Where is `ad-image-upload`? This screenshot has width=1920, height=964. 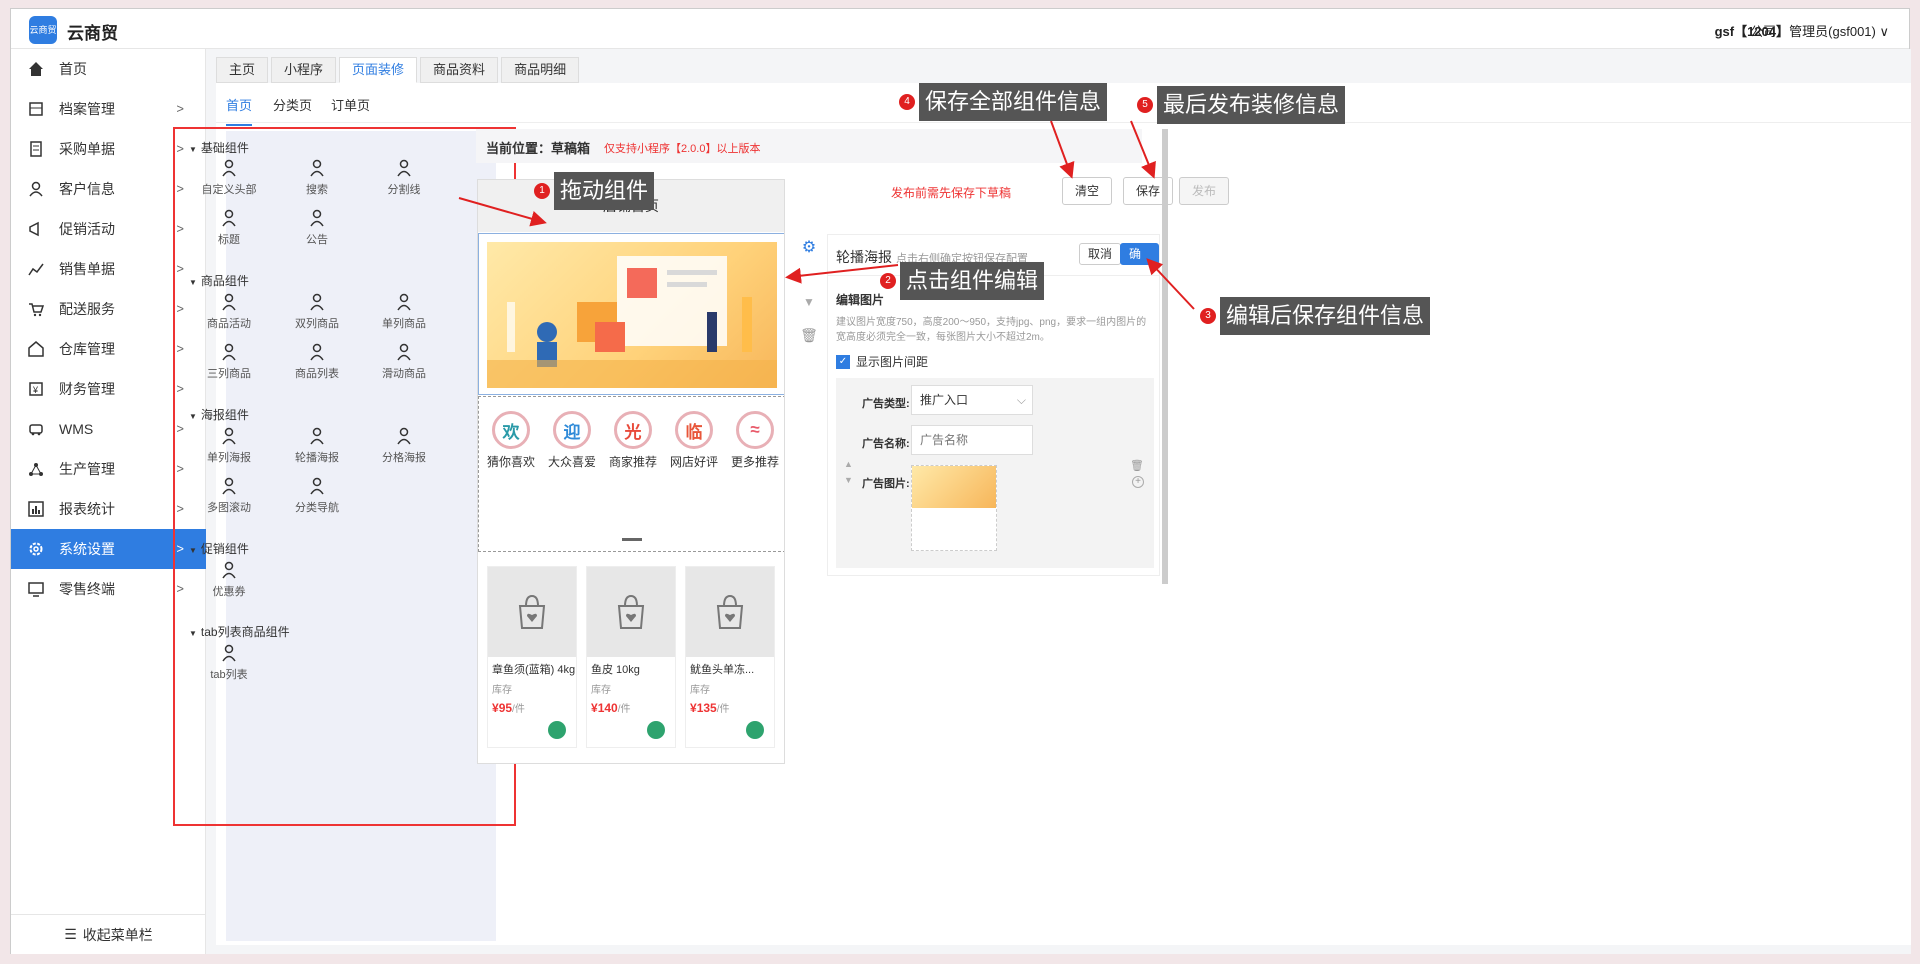 ad-image-upload is located at coordinates (954, 508).